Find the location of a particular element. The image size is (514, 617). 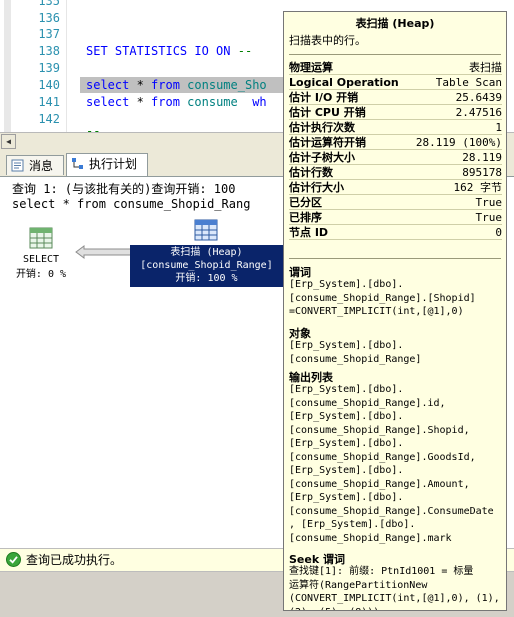

property-rule is located at coordinates (395, 239).